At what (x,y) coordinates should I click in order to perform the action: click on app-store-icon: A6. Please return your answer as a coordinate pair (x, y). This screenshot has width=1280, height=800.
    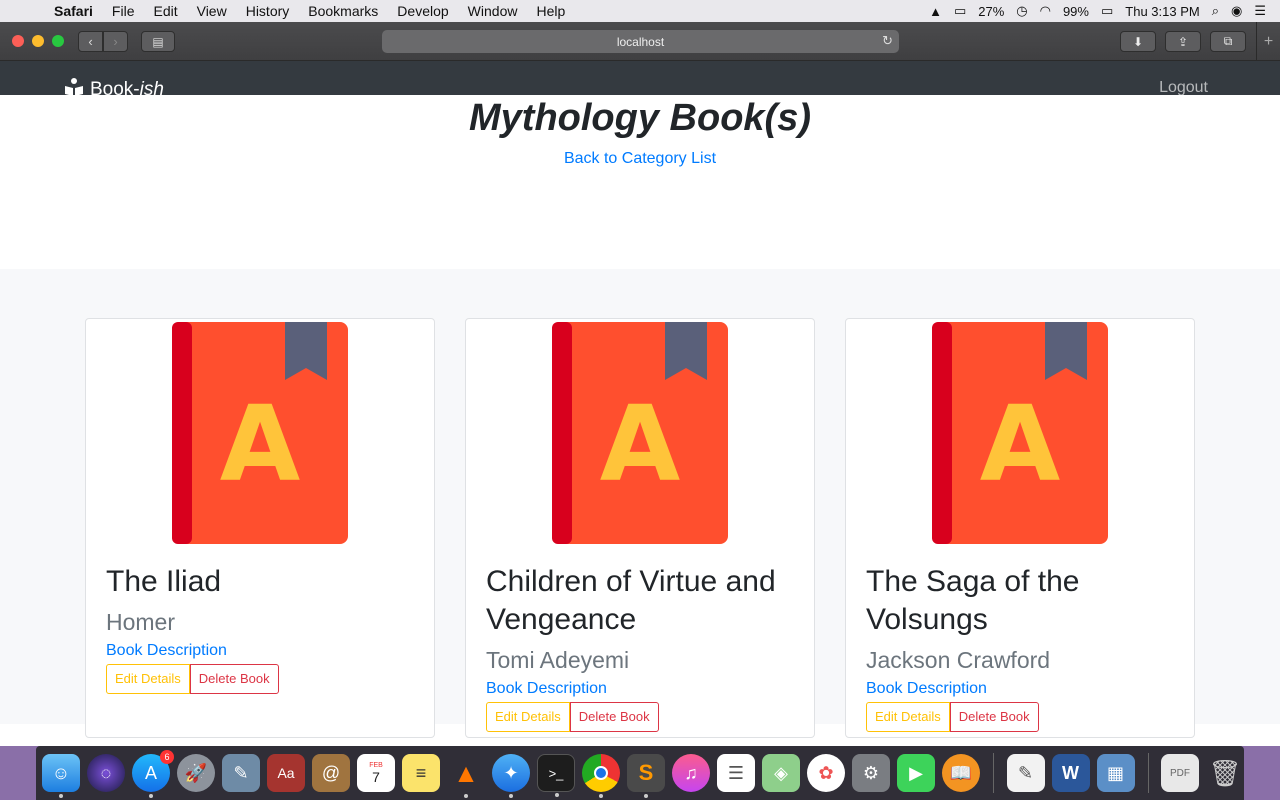
    Looking at the image, I should click on (153, 774).